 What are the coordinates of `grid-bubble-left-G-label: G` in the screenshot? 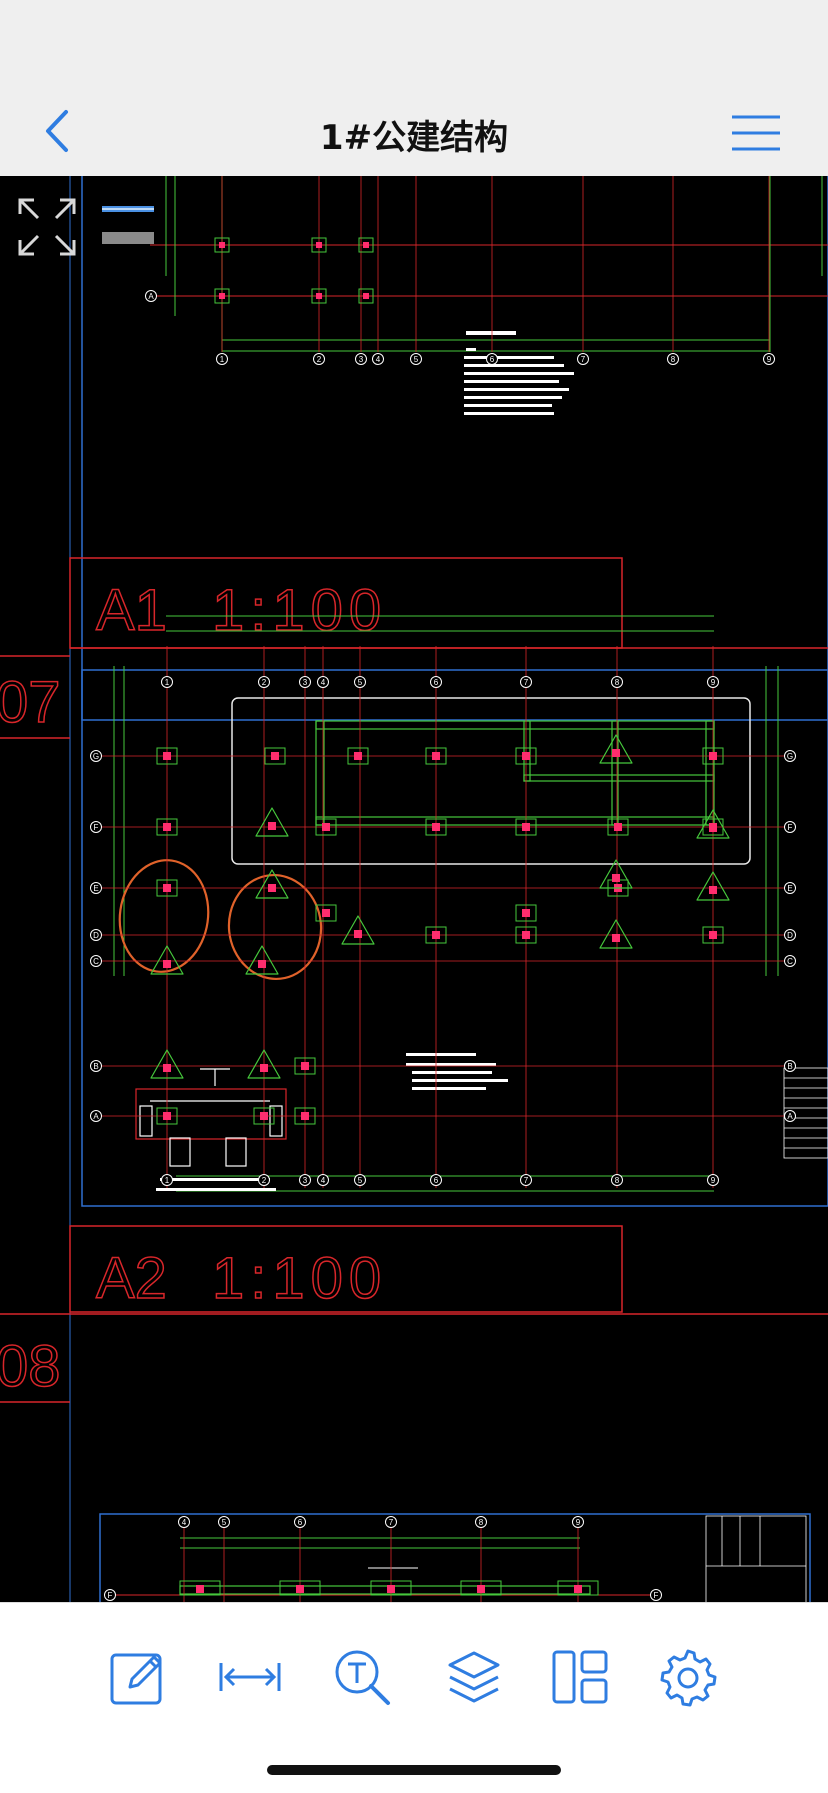 It's located at (96, 756).